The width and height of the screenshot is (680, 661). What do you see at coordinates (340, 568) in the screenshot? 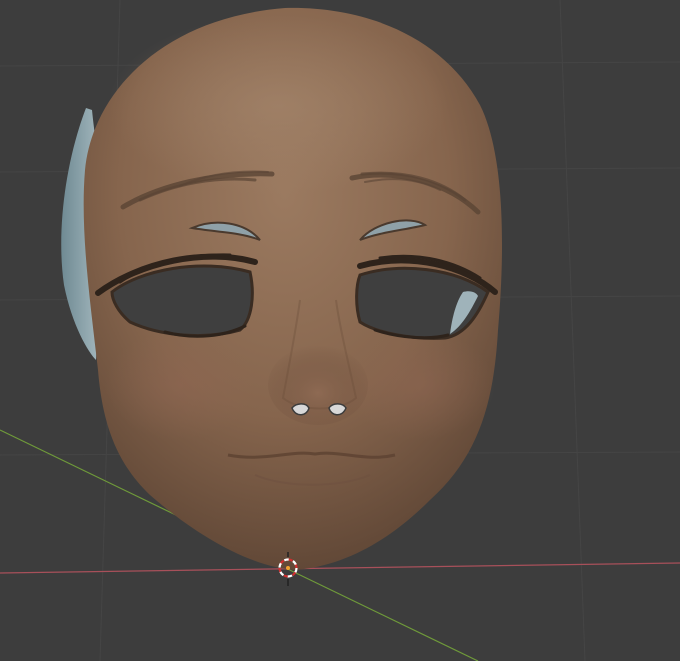
I see `x-axis-line` at bounding box center [340, 568].